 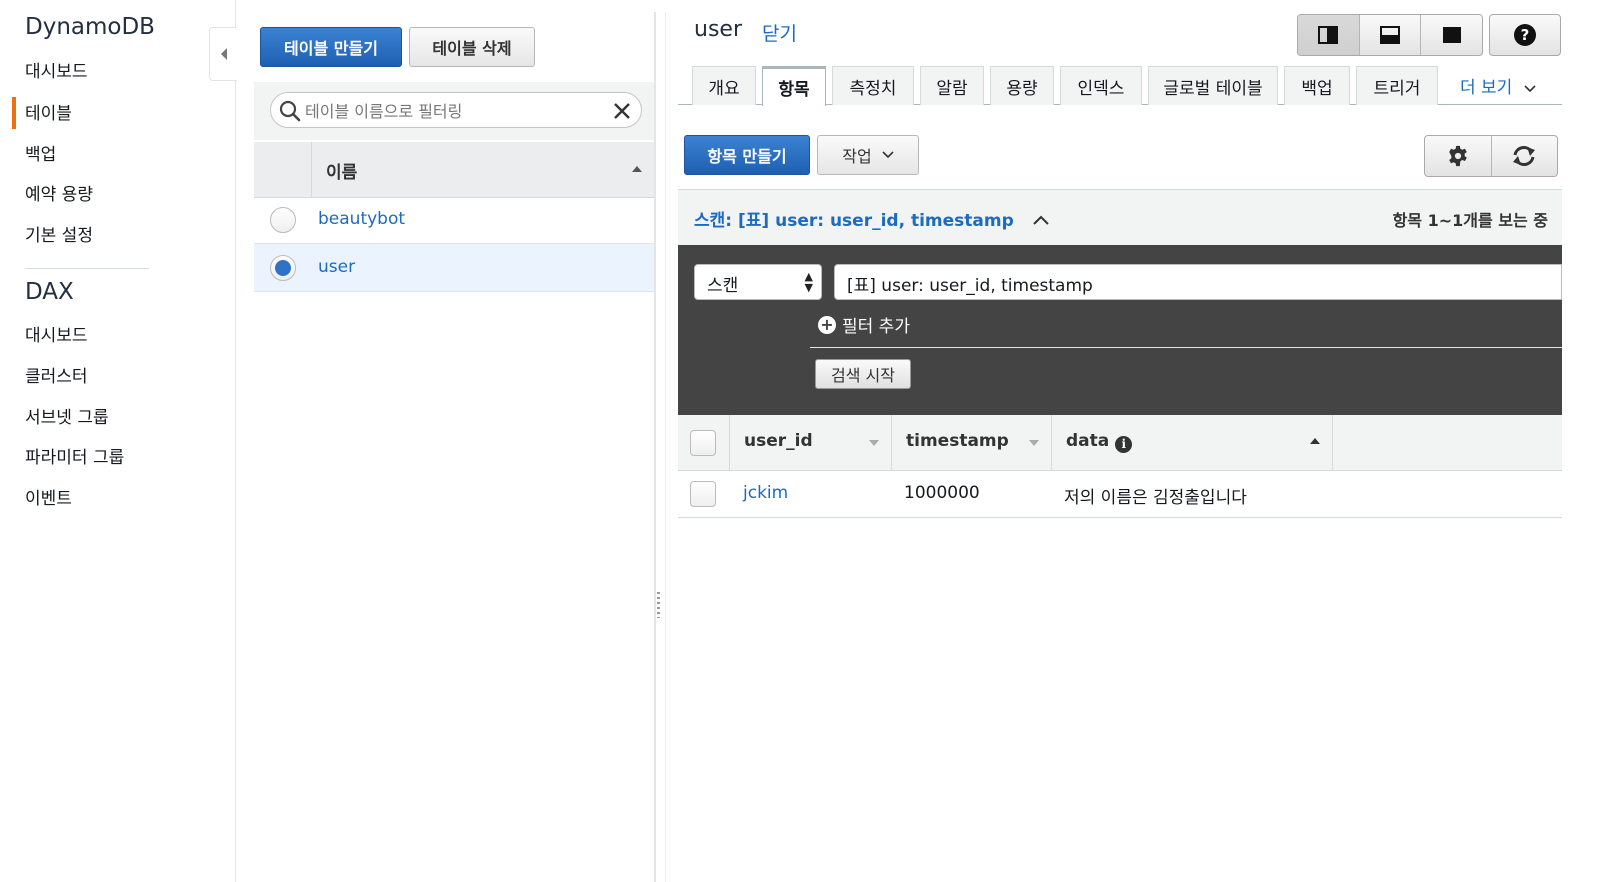 I want to click on nav-item-backups: 백업, so click(x=40, y=152).